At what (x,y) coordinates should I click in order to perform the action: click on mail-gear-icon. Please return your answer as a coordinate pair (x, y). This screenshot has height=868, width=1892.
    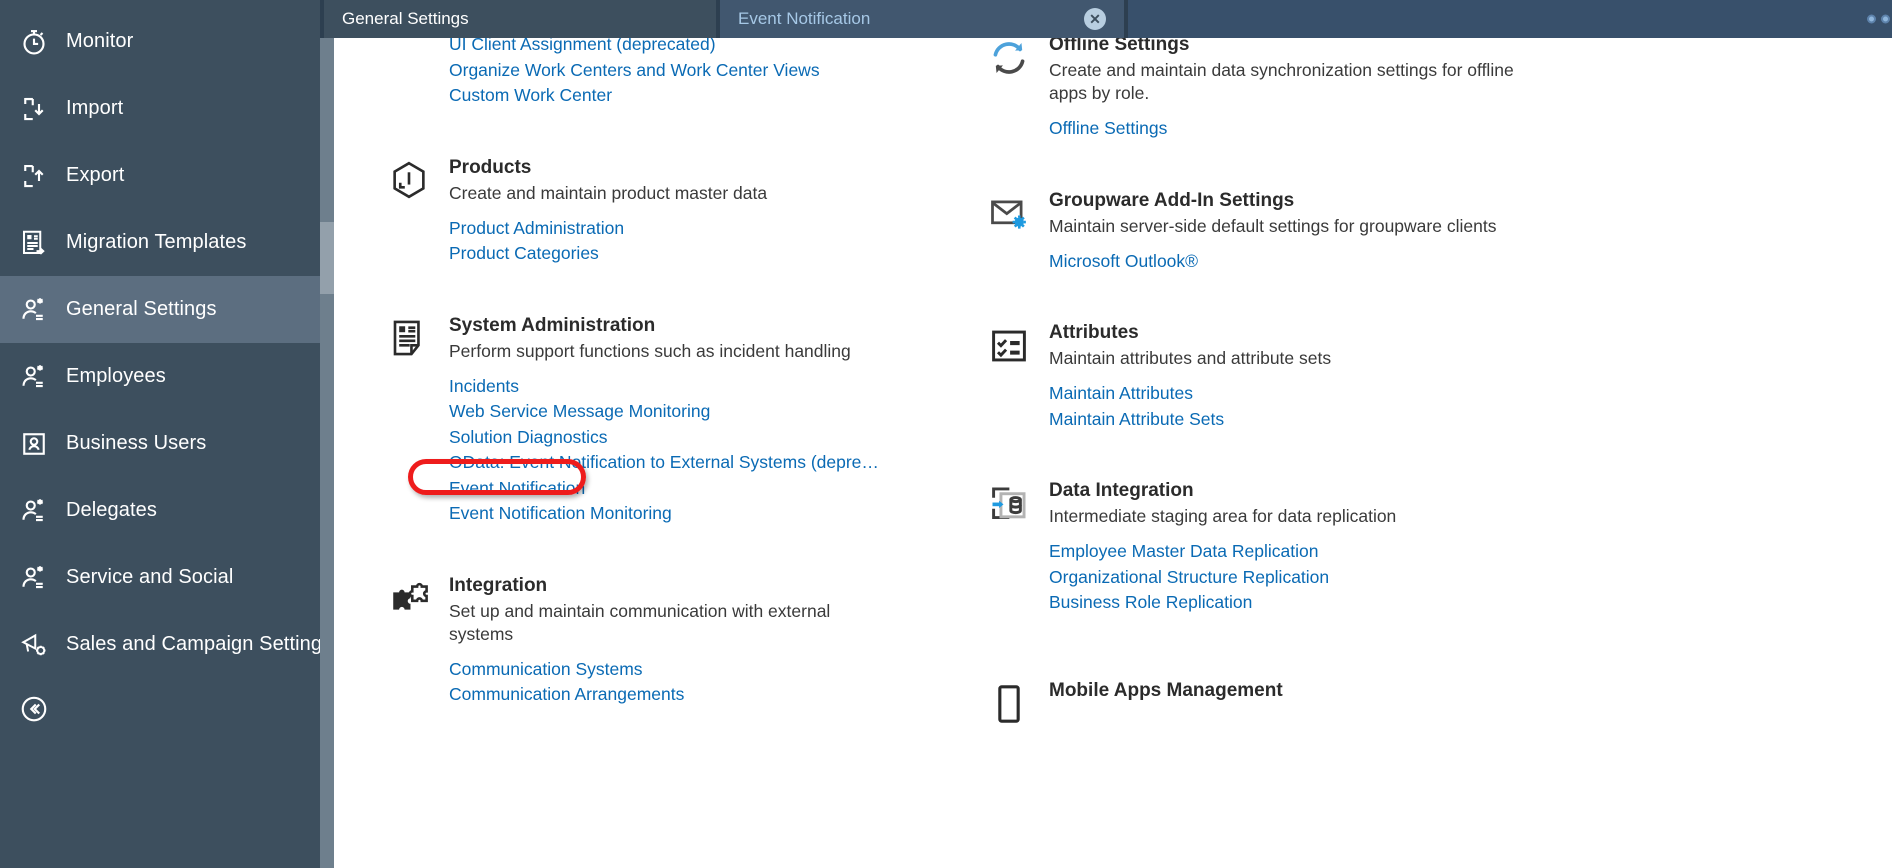
    Looking at the image, I should click on (1009, 231).